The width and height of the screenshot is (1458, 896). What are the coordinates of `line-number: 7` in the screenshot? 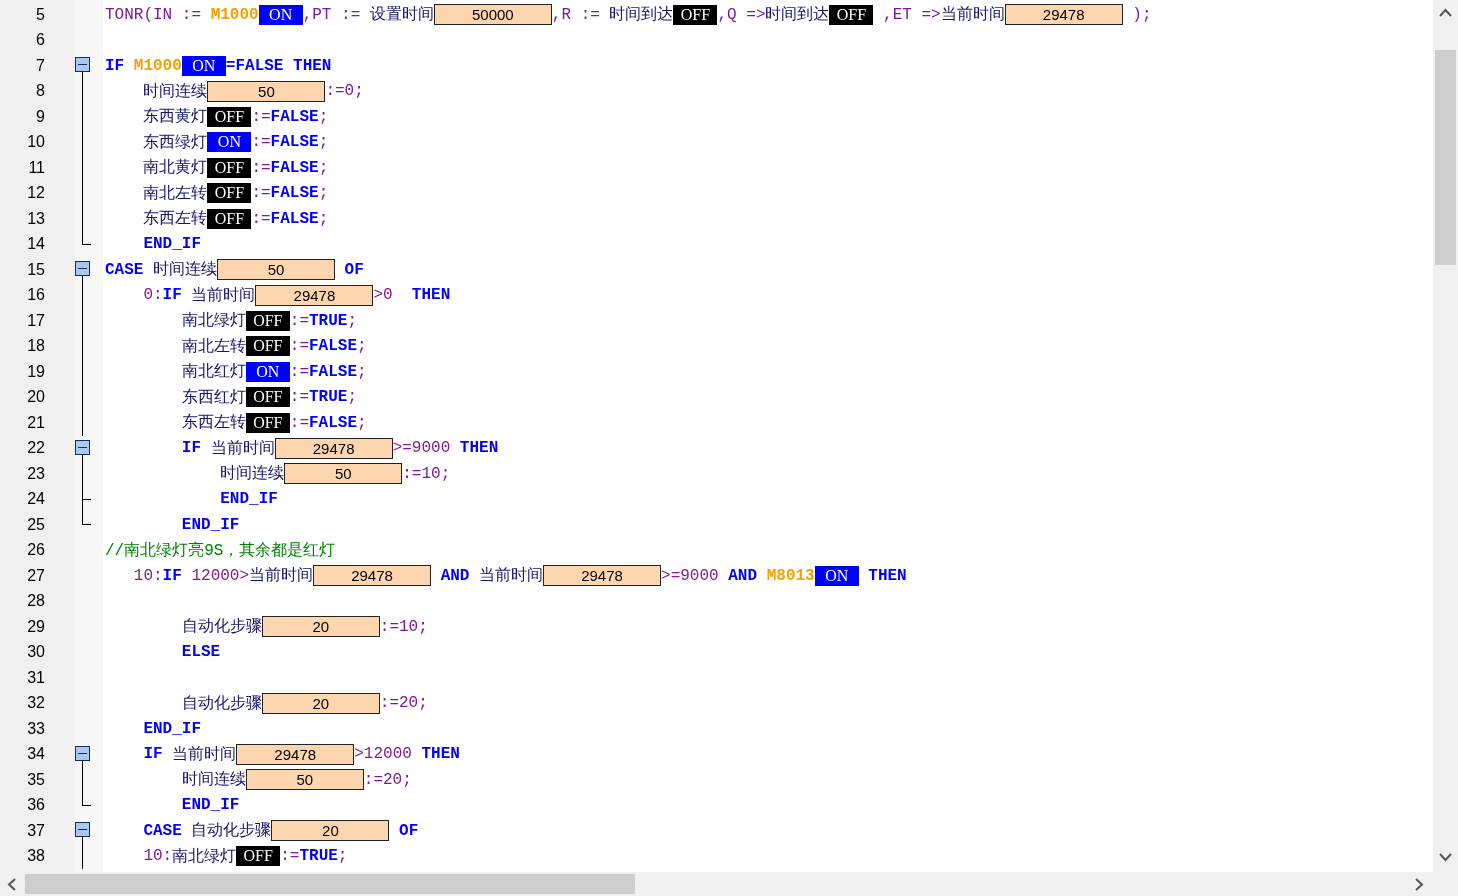 It's located at (40, 65).